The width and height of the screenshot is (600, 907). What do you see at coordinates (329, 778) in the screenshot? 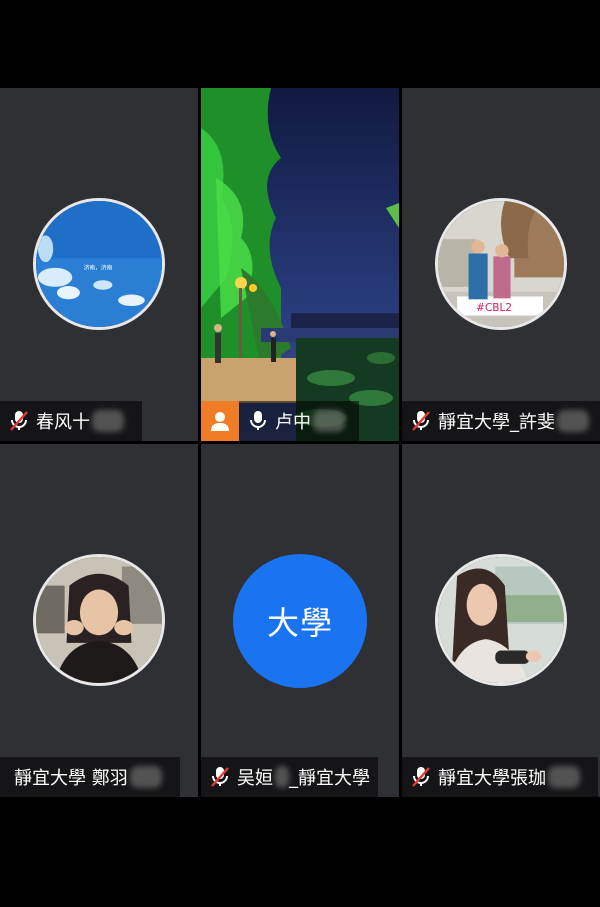
I see `participant-name-suffix: _靜宜大學` at bounding box center [329, 778].